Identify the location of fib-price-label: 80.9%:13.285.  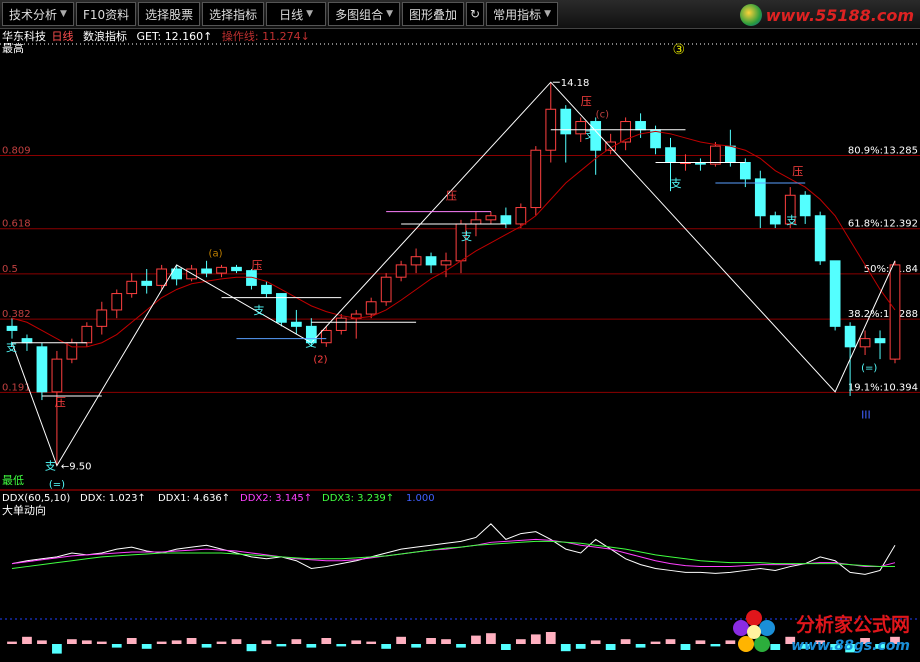
(883, 151).